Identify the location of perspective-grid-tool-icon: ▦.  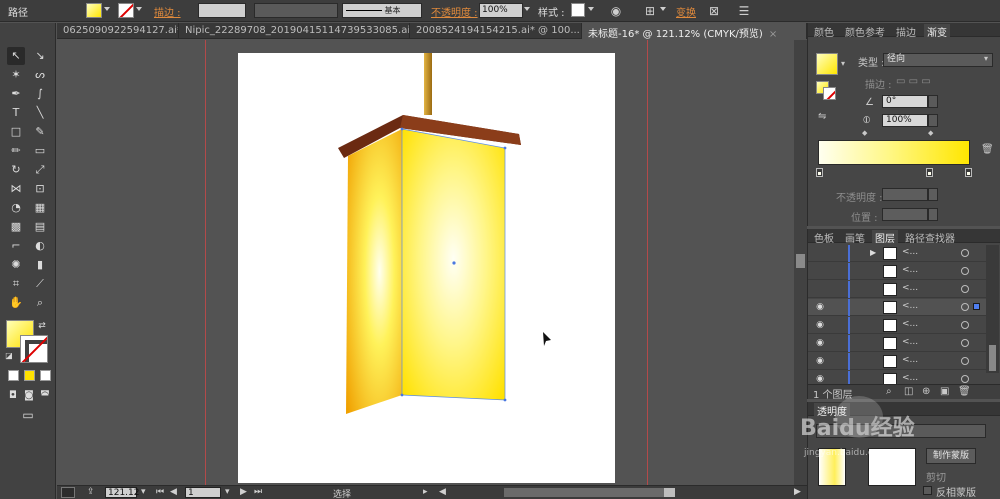
(40, 208).